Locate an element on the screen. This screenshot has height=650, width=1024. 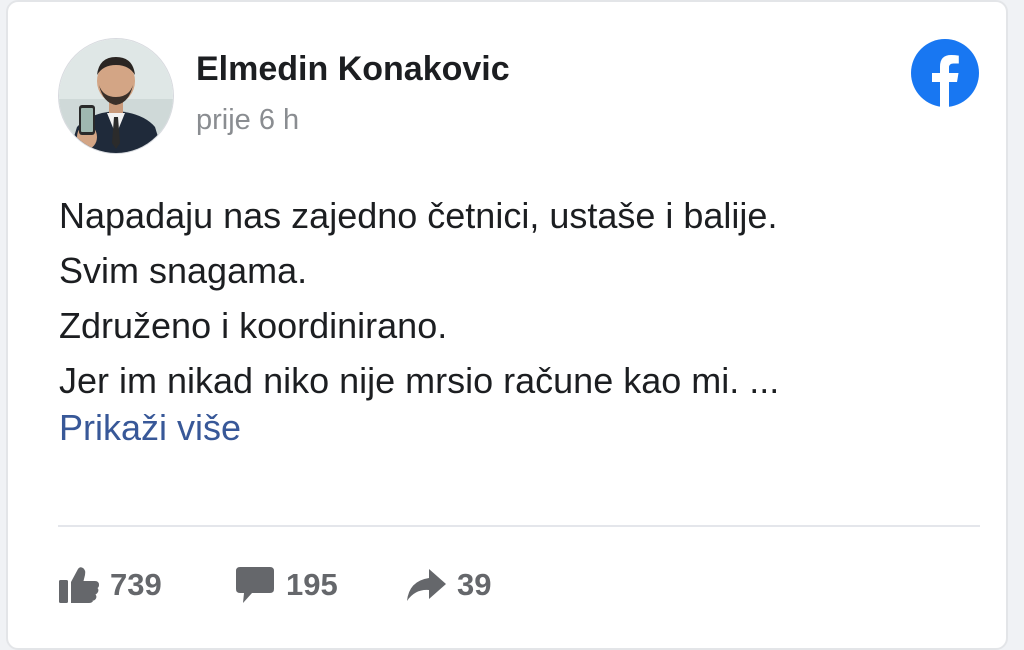
comment-count: 195 is located at coordinates (312, 584).